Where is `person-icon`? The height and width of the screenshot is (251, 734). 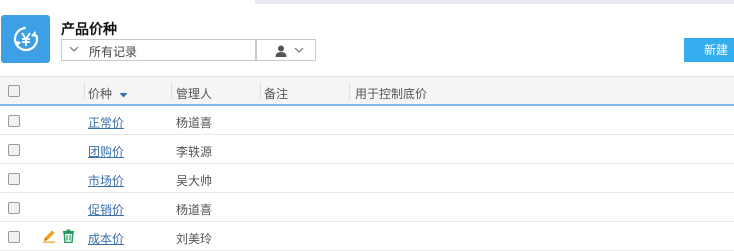
person-icon is located at coordinates (281, 51).